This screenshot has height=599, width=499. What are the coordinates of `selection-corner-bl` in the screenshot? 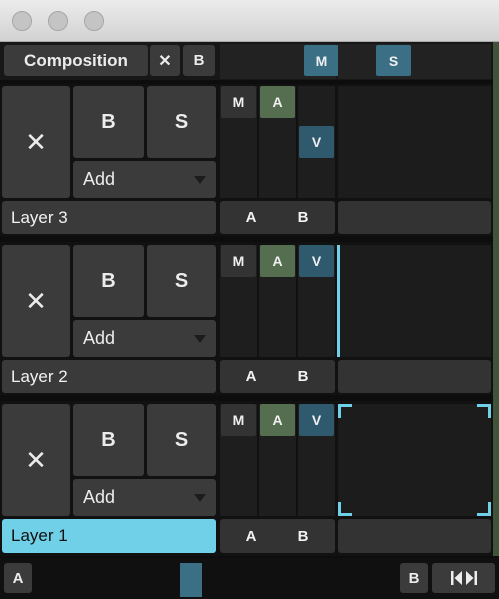 It's located at (345, 509).